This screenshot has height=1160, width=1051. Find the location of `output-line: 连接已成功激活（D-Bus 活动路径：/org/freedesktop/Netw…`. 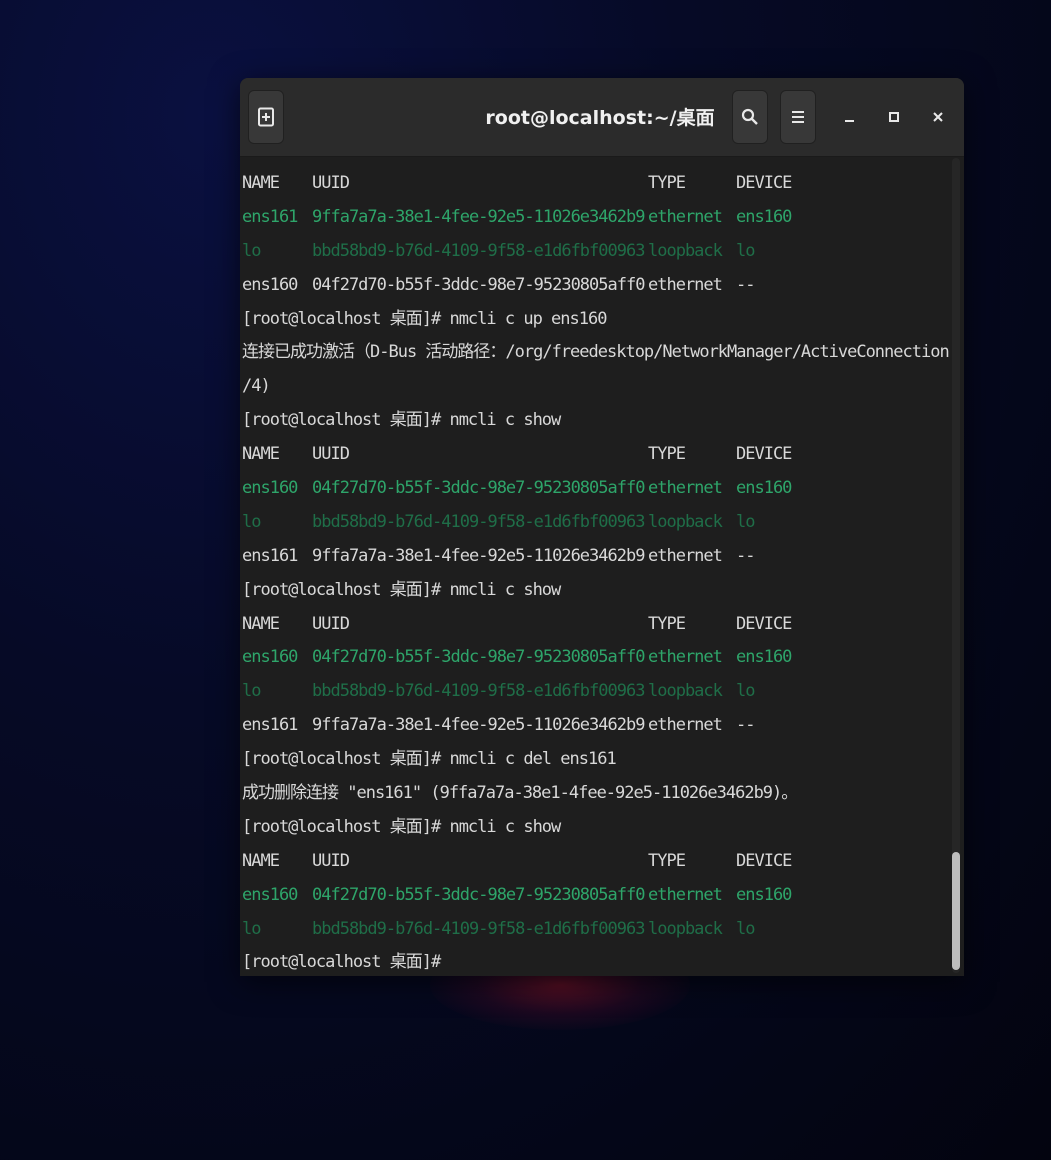

output-line: 连接已成功激活（D-Bus 活动路径：/org/freedesktop/Netw… is located at coordinates (596, 352).